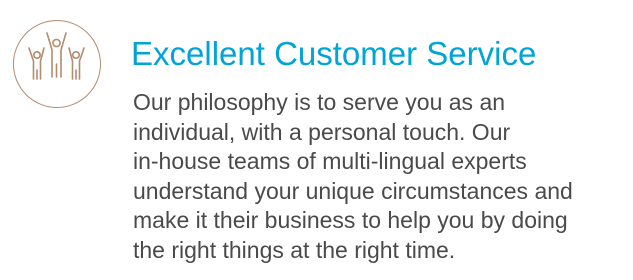 The width and height of the screenshot is (633, 280). I want to click on description-line: in-house teams of multi-lingual experts, so click(330, 161).